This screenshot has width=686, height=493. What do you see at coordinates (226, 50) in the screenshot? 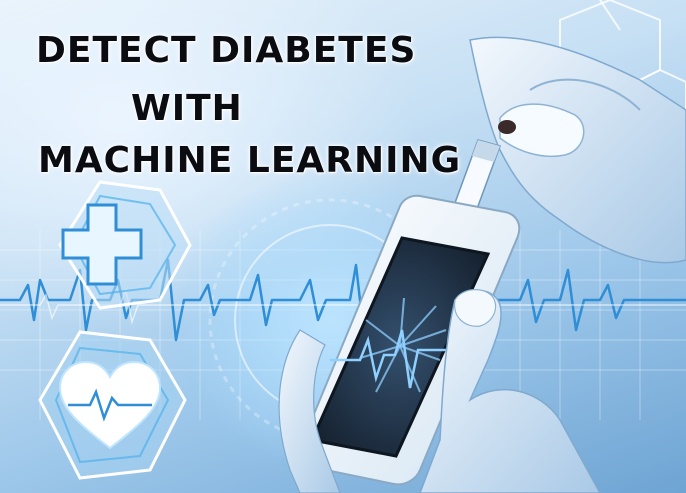
I see `headline-line-1: DETECT DIABETES` at bounding box center [226, 50].